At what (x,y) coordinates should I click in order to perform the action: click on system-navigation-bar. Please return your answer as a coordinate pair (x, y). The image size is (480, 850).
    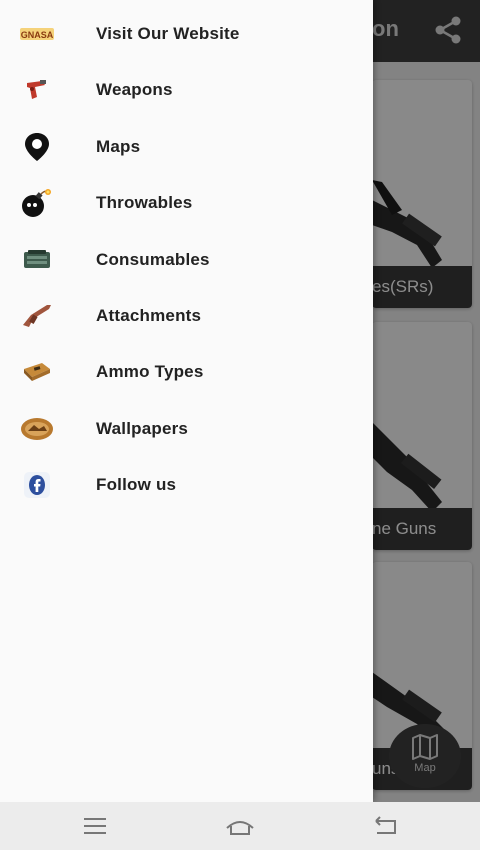
    Looking at the image, I should click on (240, 826).